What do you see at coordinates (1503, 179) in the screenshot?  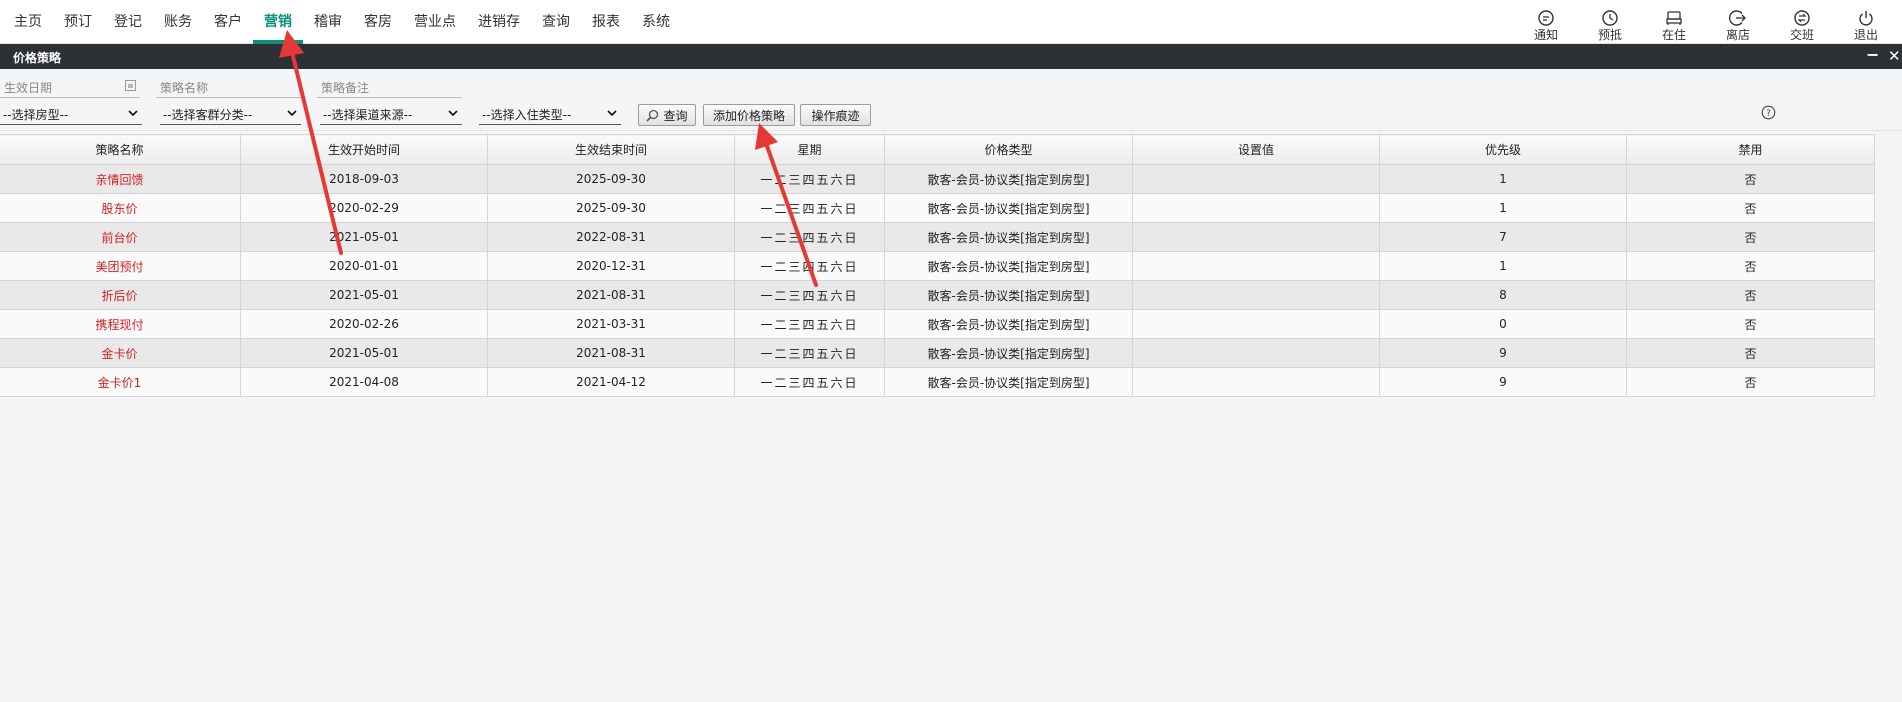 I see `priority-cell: 1` at bounding box center [1503, 179].